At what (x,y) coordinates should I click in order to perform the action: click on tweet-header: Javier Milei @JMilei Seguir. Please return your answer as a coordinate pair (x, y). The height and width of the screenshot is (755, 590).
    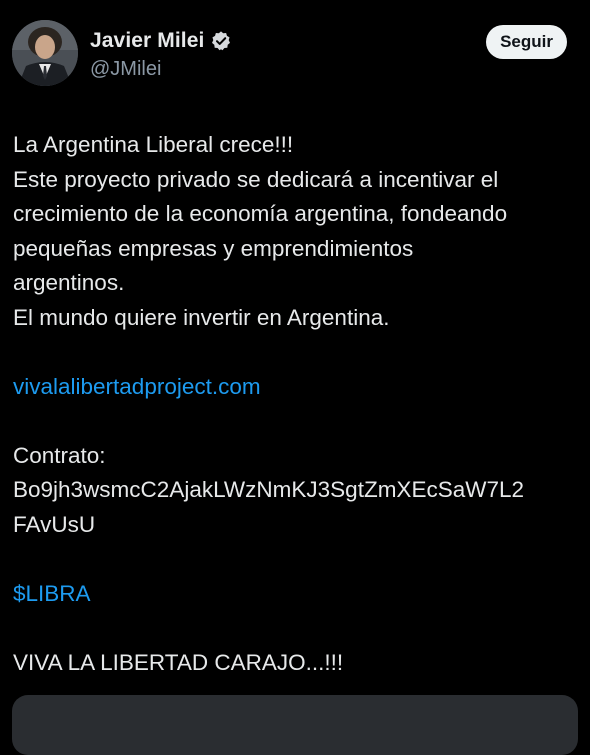
    Looking at the image, I should click on (295, 54).